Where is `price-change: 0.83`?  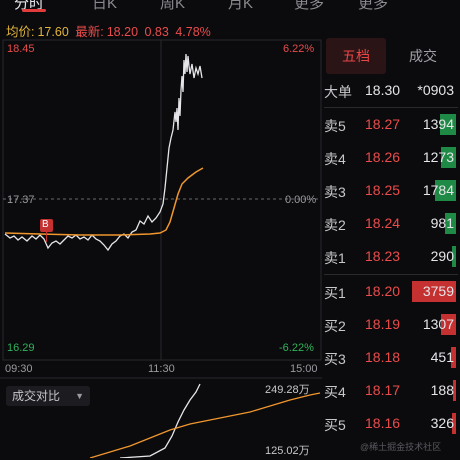
price-change: 0.83 is located at coordinates (156, 32).